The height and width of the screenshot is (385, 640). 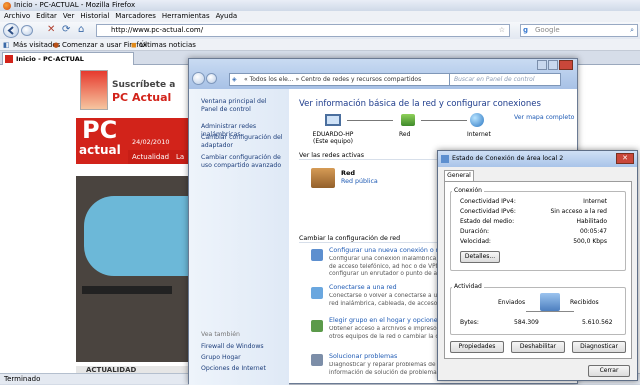 I want to click on duration-value: 00:05:47, so click(x=593, y=231).